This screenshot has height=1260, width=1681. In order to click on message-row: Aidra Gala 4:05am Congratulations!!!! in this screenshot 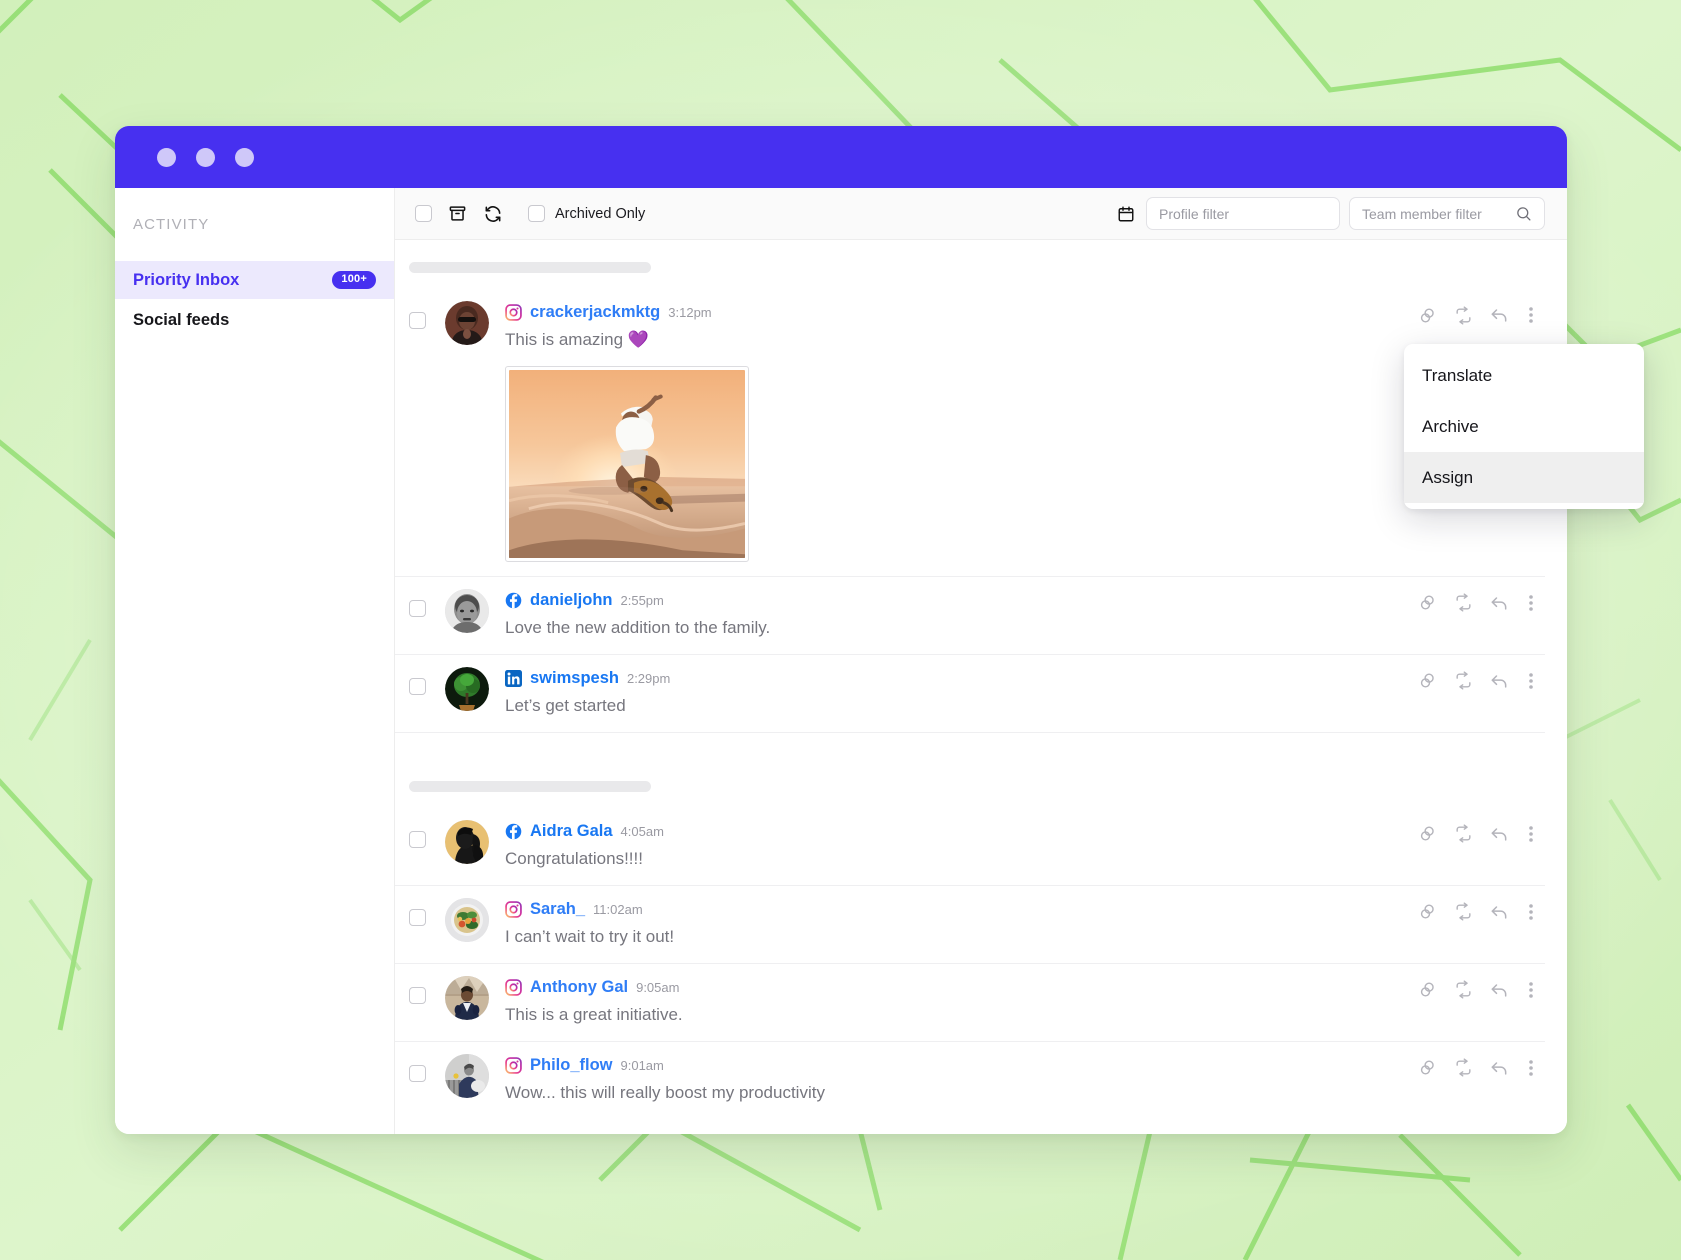, I will do `click(970, 847)`.